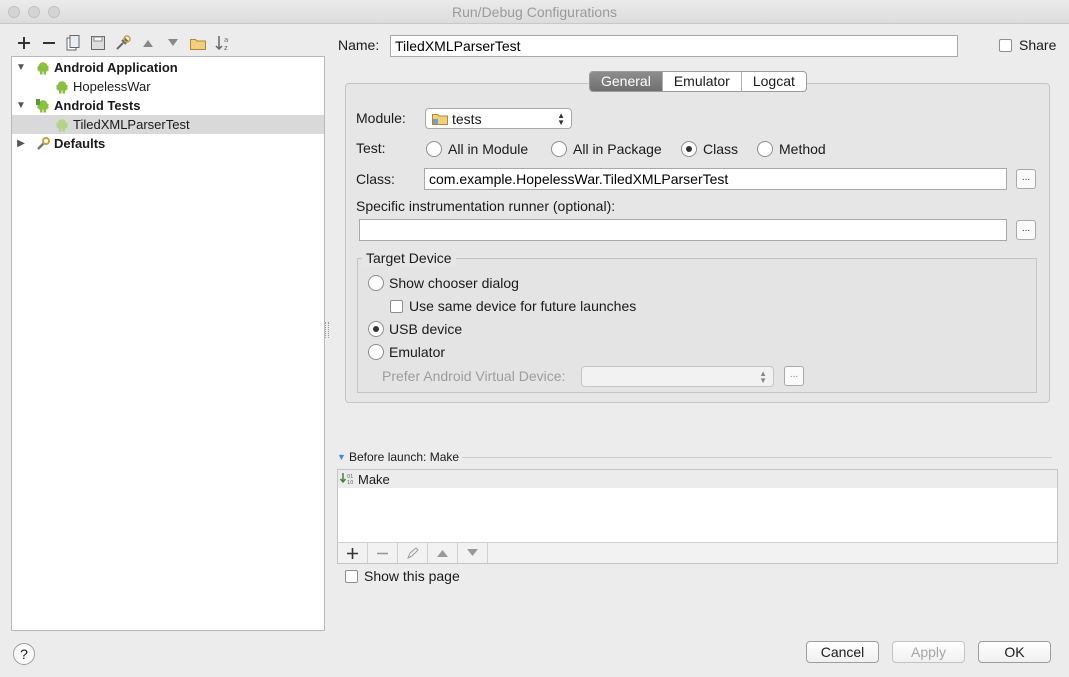 This screenshot has height=677, width=1069. What do you see at coordinates (173, 43) in the screenshot?
I see `move-down-icon` at bounding box center [173, 43].